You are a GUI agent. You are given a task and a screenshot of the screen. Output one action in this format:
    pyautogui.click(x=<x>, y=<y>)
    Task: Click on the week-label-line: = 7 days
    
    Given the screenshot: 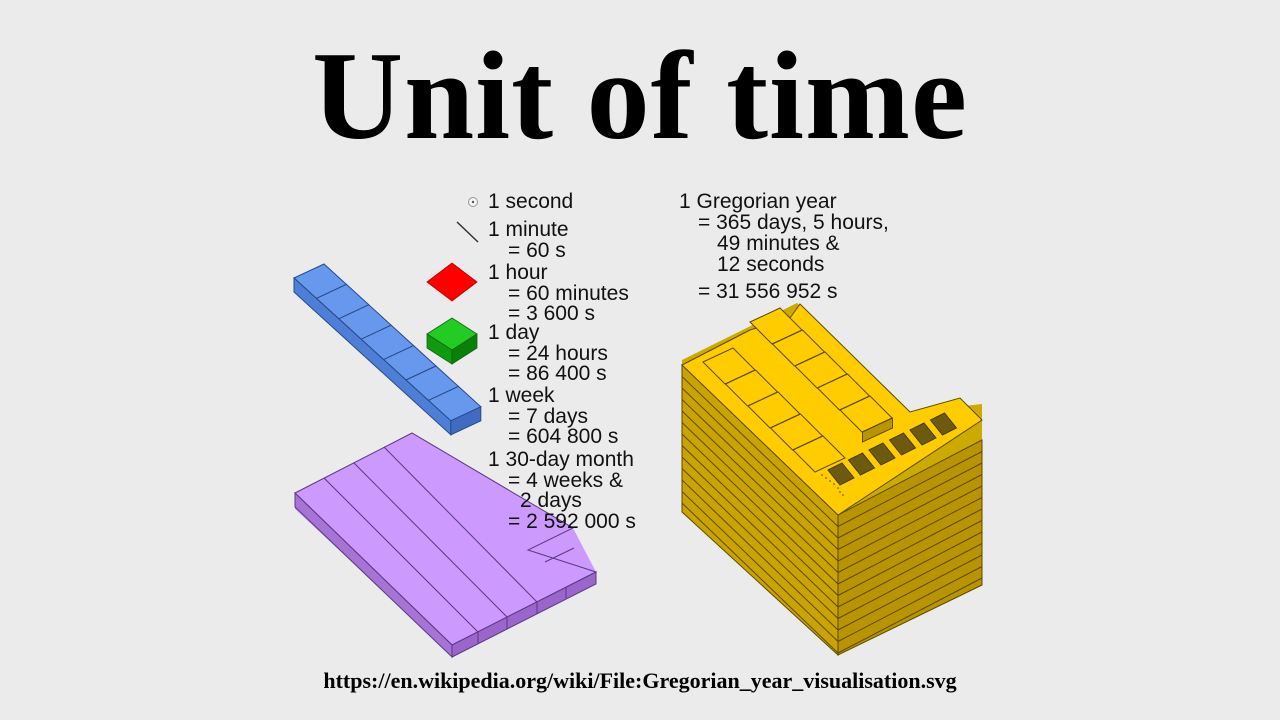 What is the action you would take?
    pyautogui.click(x=548, y=416)
    